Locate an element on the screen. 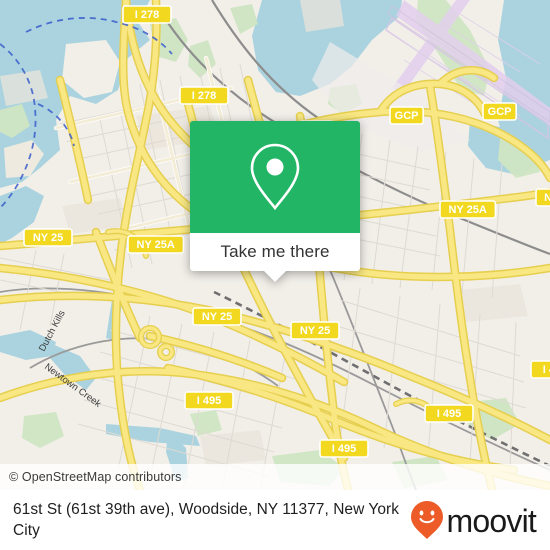 This screenshot has width=550, height=550. callout-action-bar: Take me there is located at coordinates (275, 257).